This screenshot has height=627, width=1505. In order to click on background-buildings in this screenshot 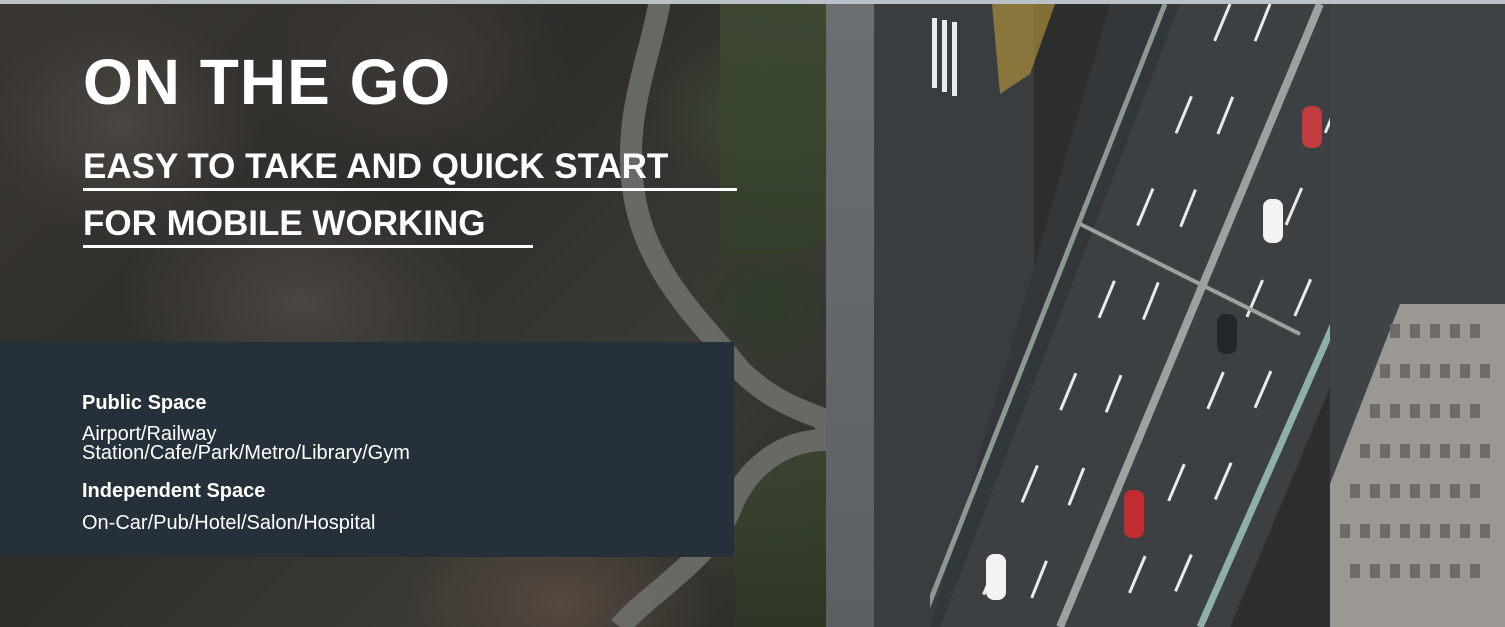, I will do `click(1417, 315)`.